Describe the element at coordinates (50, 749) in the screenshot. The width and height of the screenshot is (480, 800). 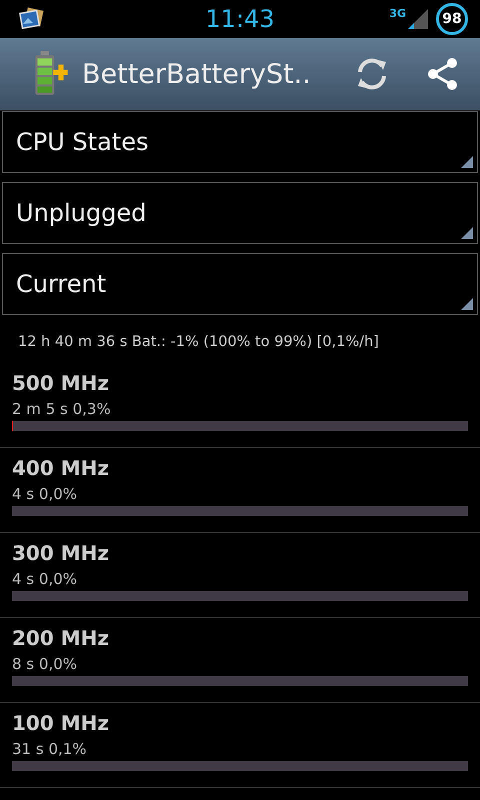
I see `time-share-text: 31 s 0,1%` at that location.